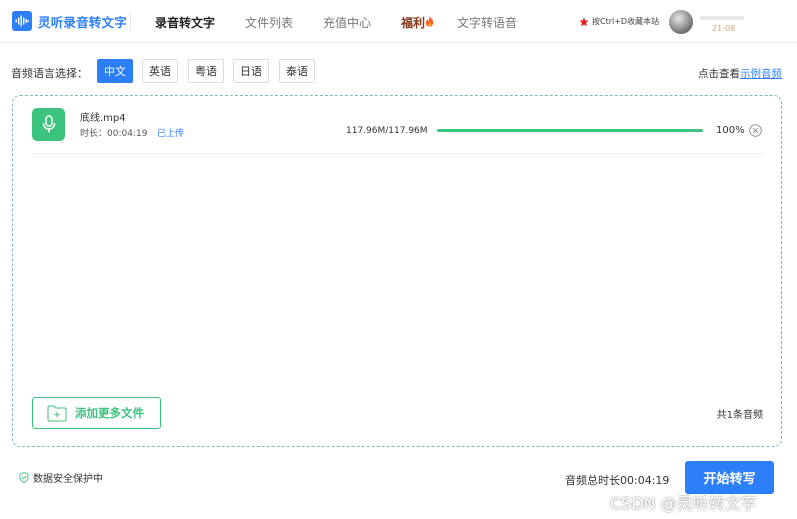 Image resolution: width=797 pixels, height=519 pixels. What do you see at coordinates (68, 479) in the screenshot?
I see `security-text: 数据安全保护中` at bounding box center [68, 479].